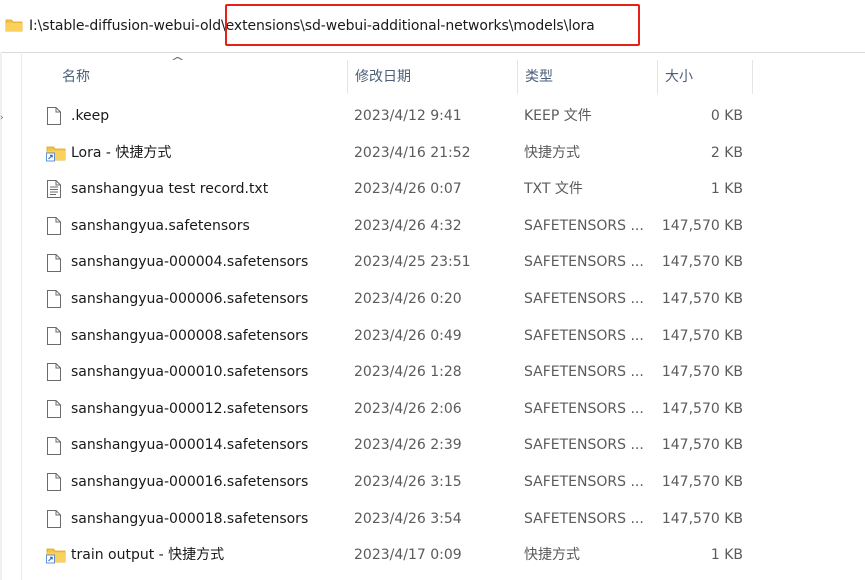  I want to click on file-name: sanshangyua-000008.safetensors, so click(190, 335).